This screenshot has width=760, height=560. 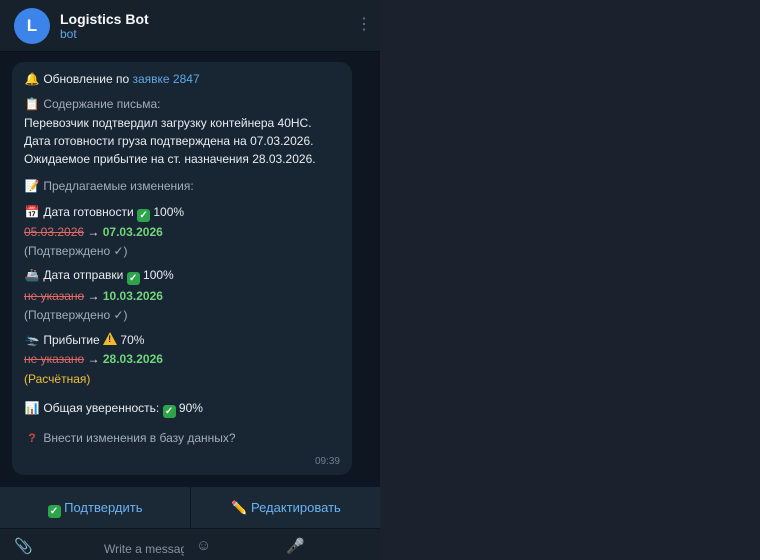 I want to click on clipboard-icon: 📋, so click(x=32, y=104).